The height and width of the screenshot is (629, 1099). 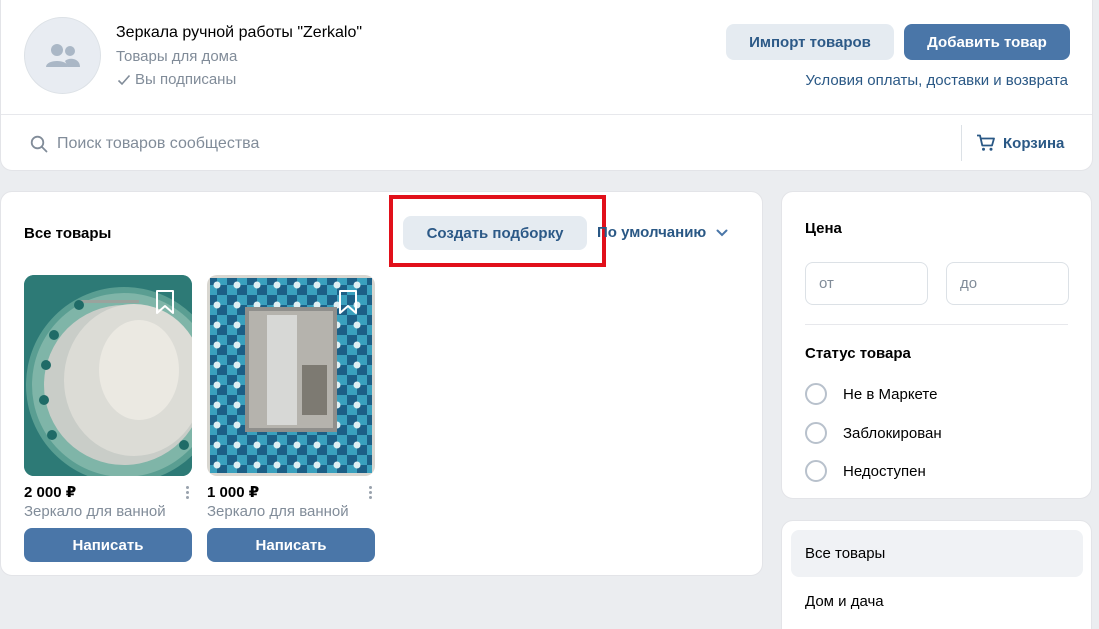 What do you see at coordinates (239, 33) in the screenshot?
I see `group-name: Зеркала ручной работы "Zerkalo"` at bounding box center [239, 33].